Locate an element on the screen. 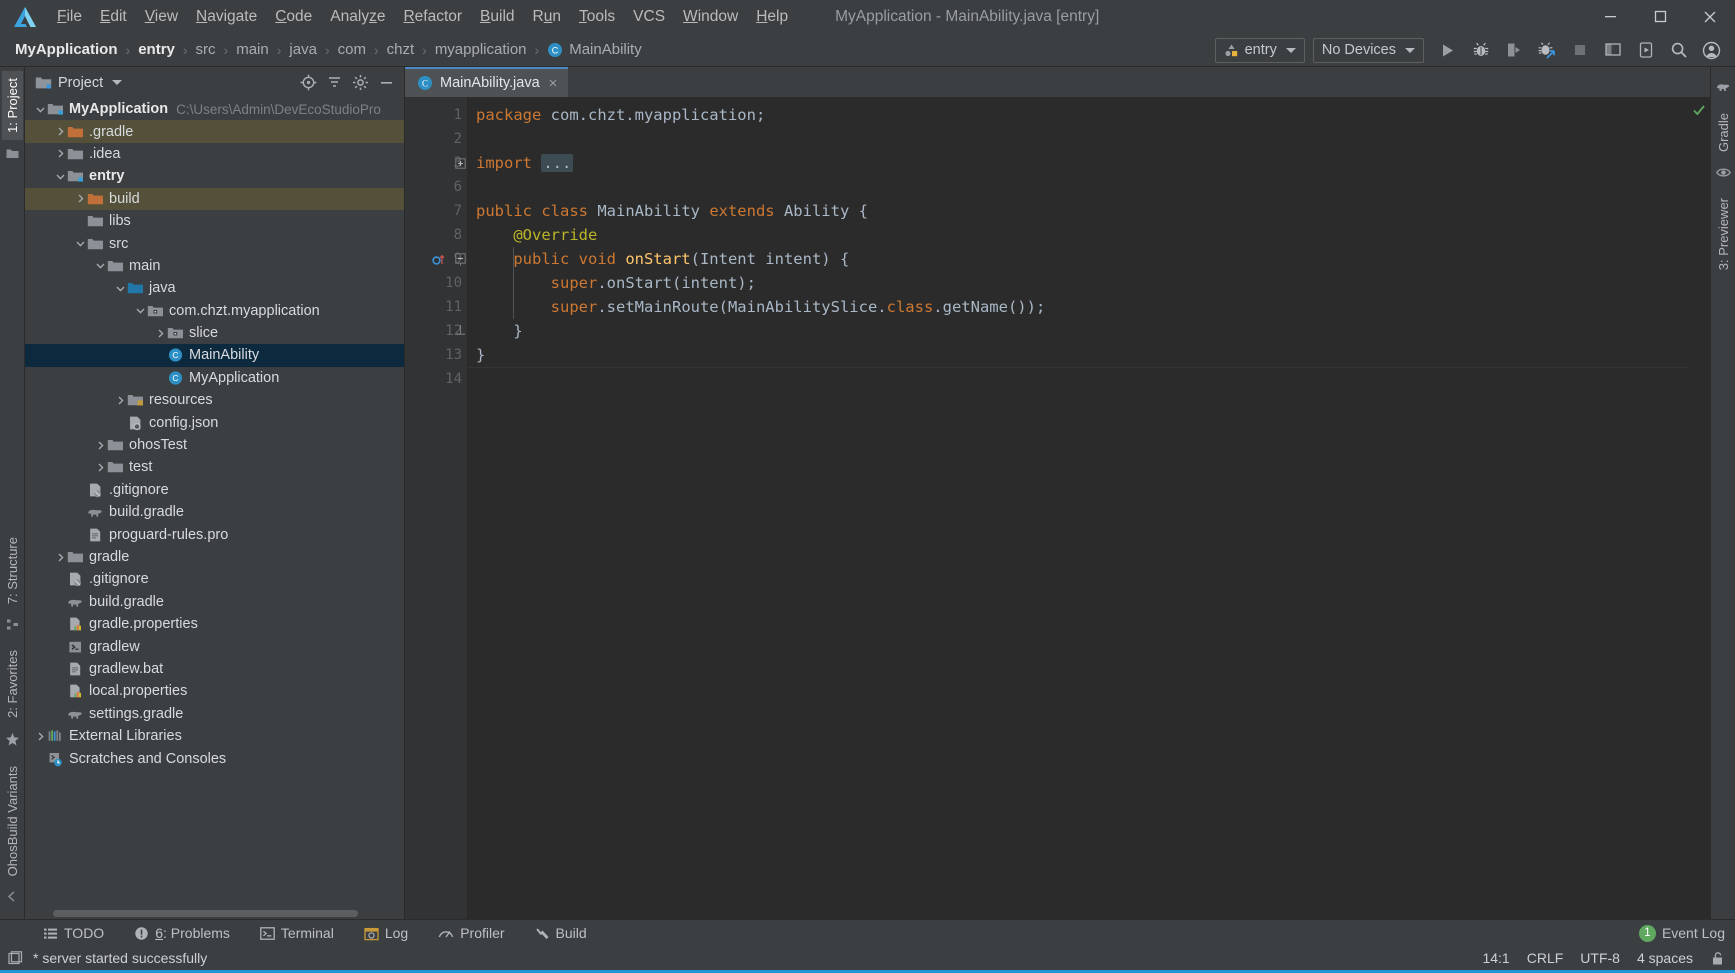  debug-button is located at coordinates (1480, 50).